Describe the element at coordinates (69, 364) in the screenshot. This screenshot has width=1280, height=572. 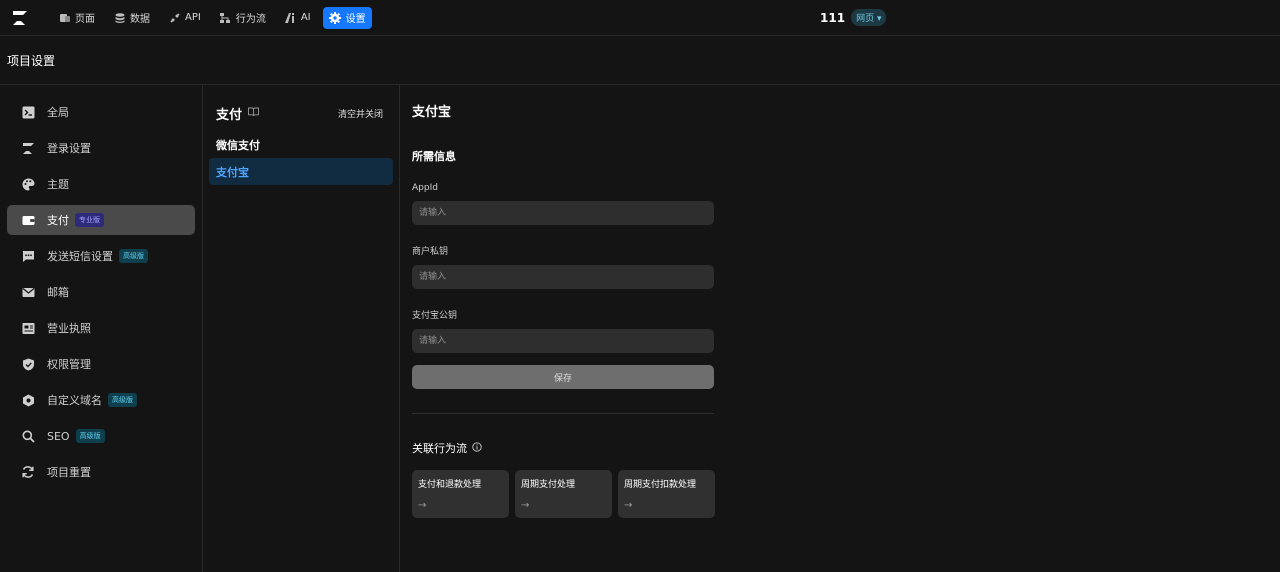
I see `sidebar-item-label: 权限管理` at that location.